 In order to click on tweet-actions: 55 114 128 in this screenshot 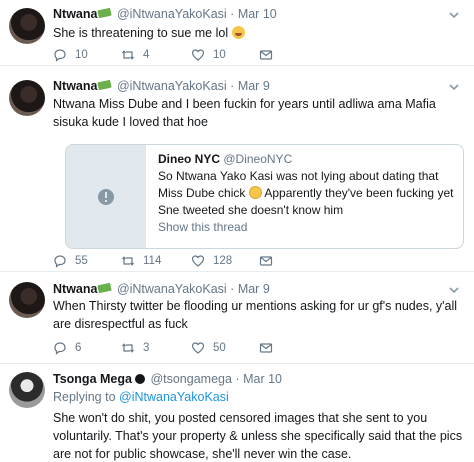, I will do `click(183, 262)`.